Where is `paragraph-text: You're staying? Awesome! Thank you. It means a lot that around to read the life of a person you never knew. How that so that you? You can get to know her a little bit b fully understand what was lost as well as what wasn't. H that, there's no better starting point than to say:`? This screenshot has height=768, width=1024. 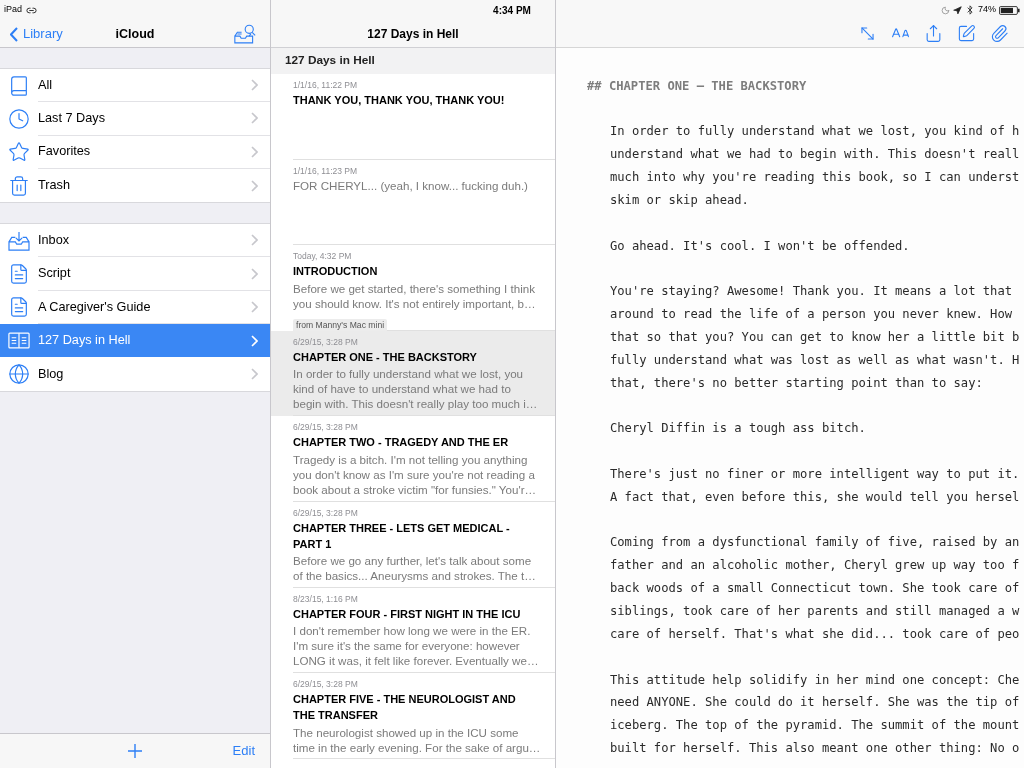
paragraph-text: You're staying? Awesome! Thank you. It means a lot that around to read the life of a person you never knew. How that so that you? You can get to know her a little bit b fully understand what was lost as well as what wasn't. H that, there's no better starting point than to say: is located at coordinates (815, 337).